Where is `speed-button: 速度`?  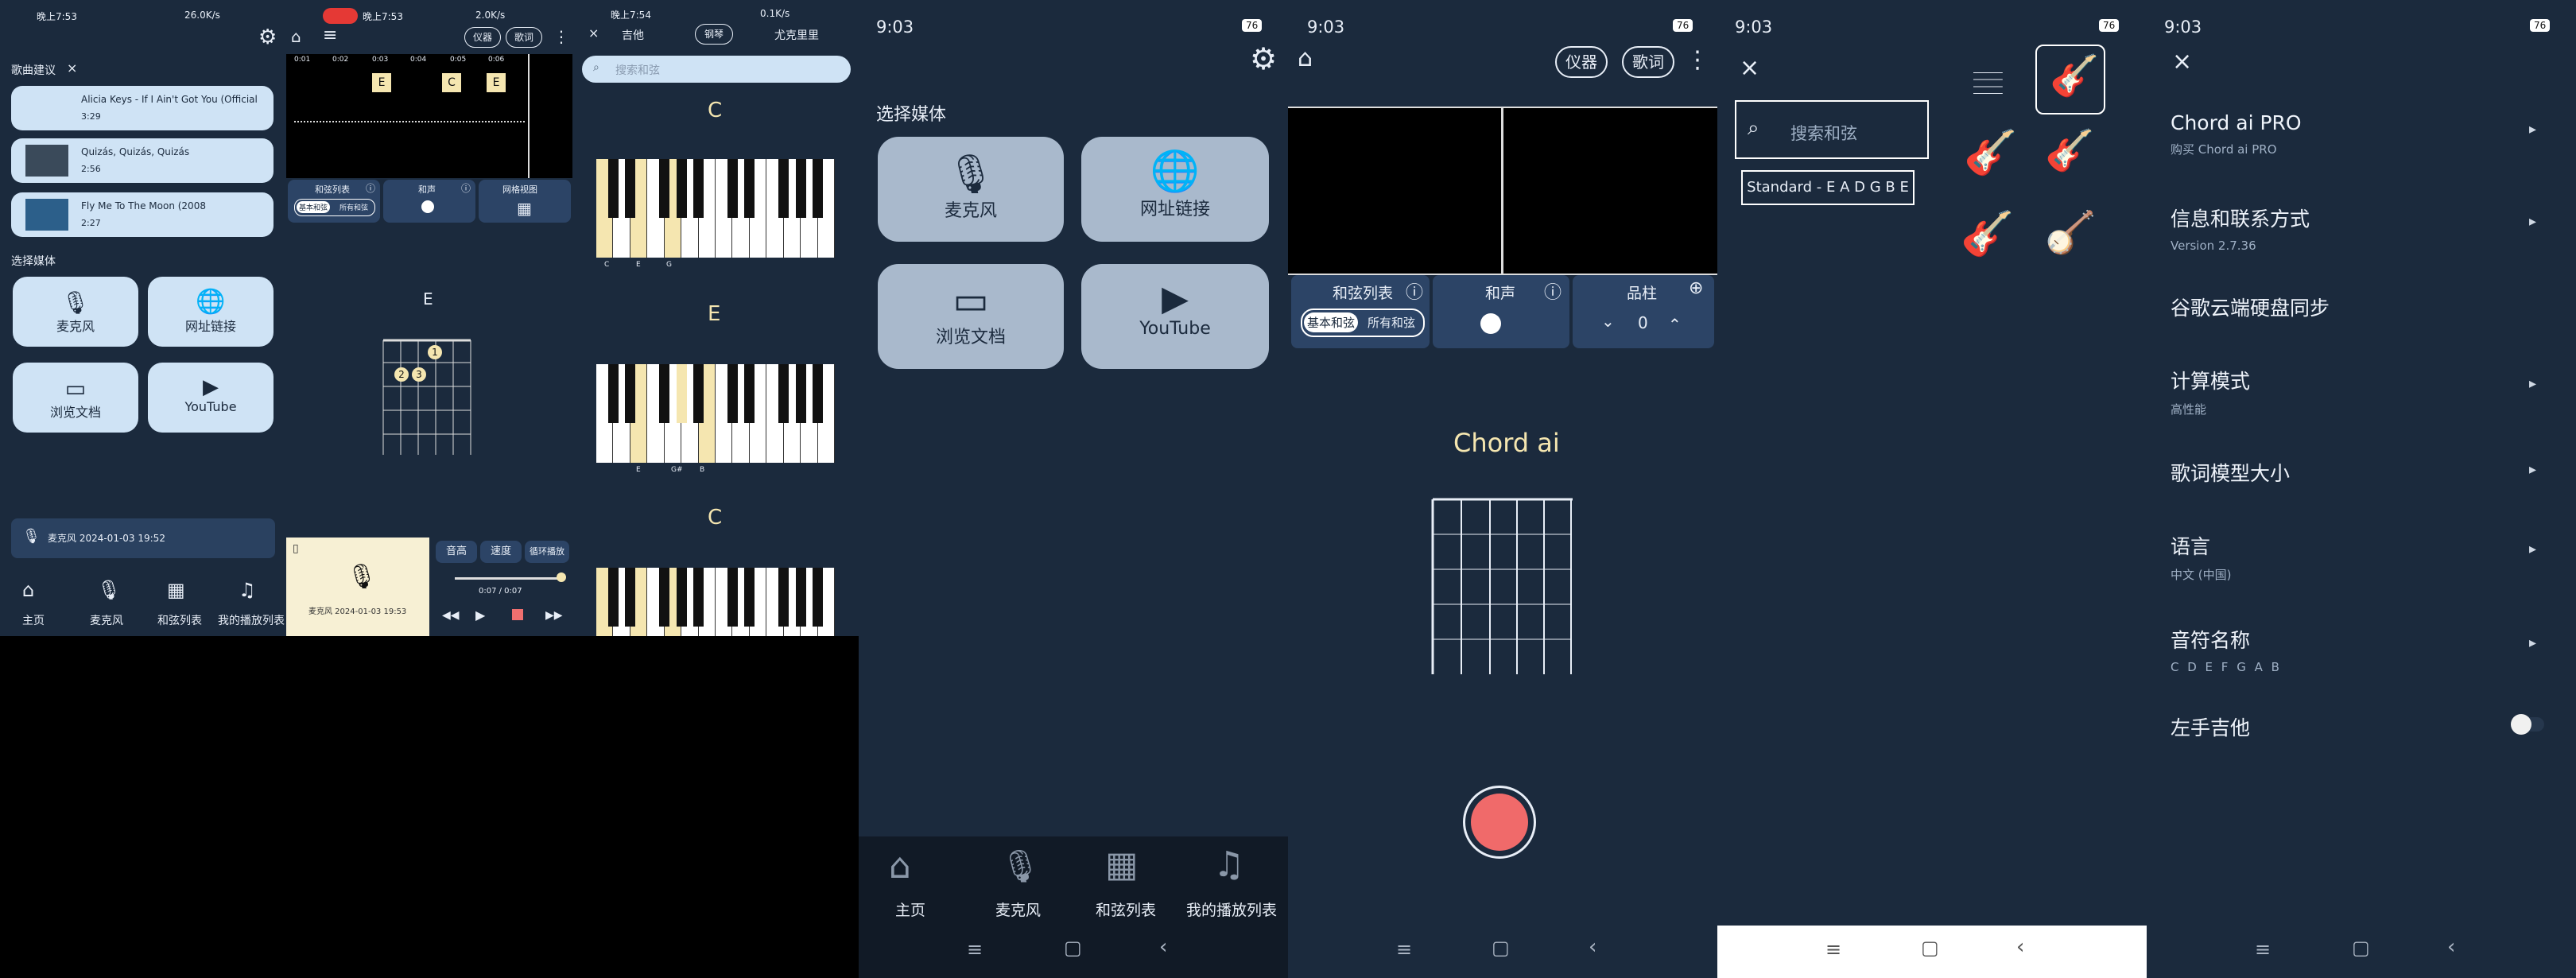
speed-button: 速度 is located at coordinates (501, 552).